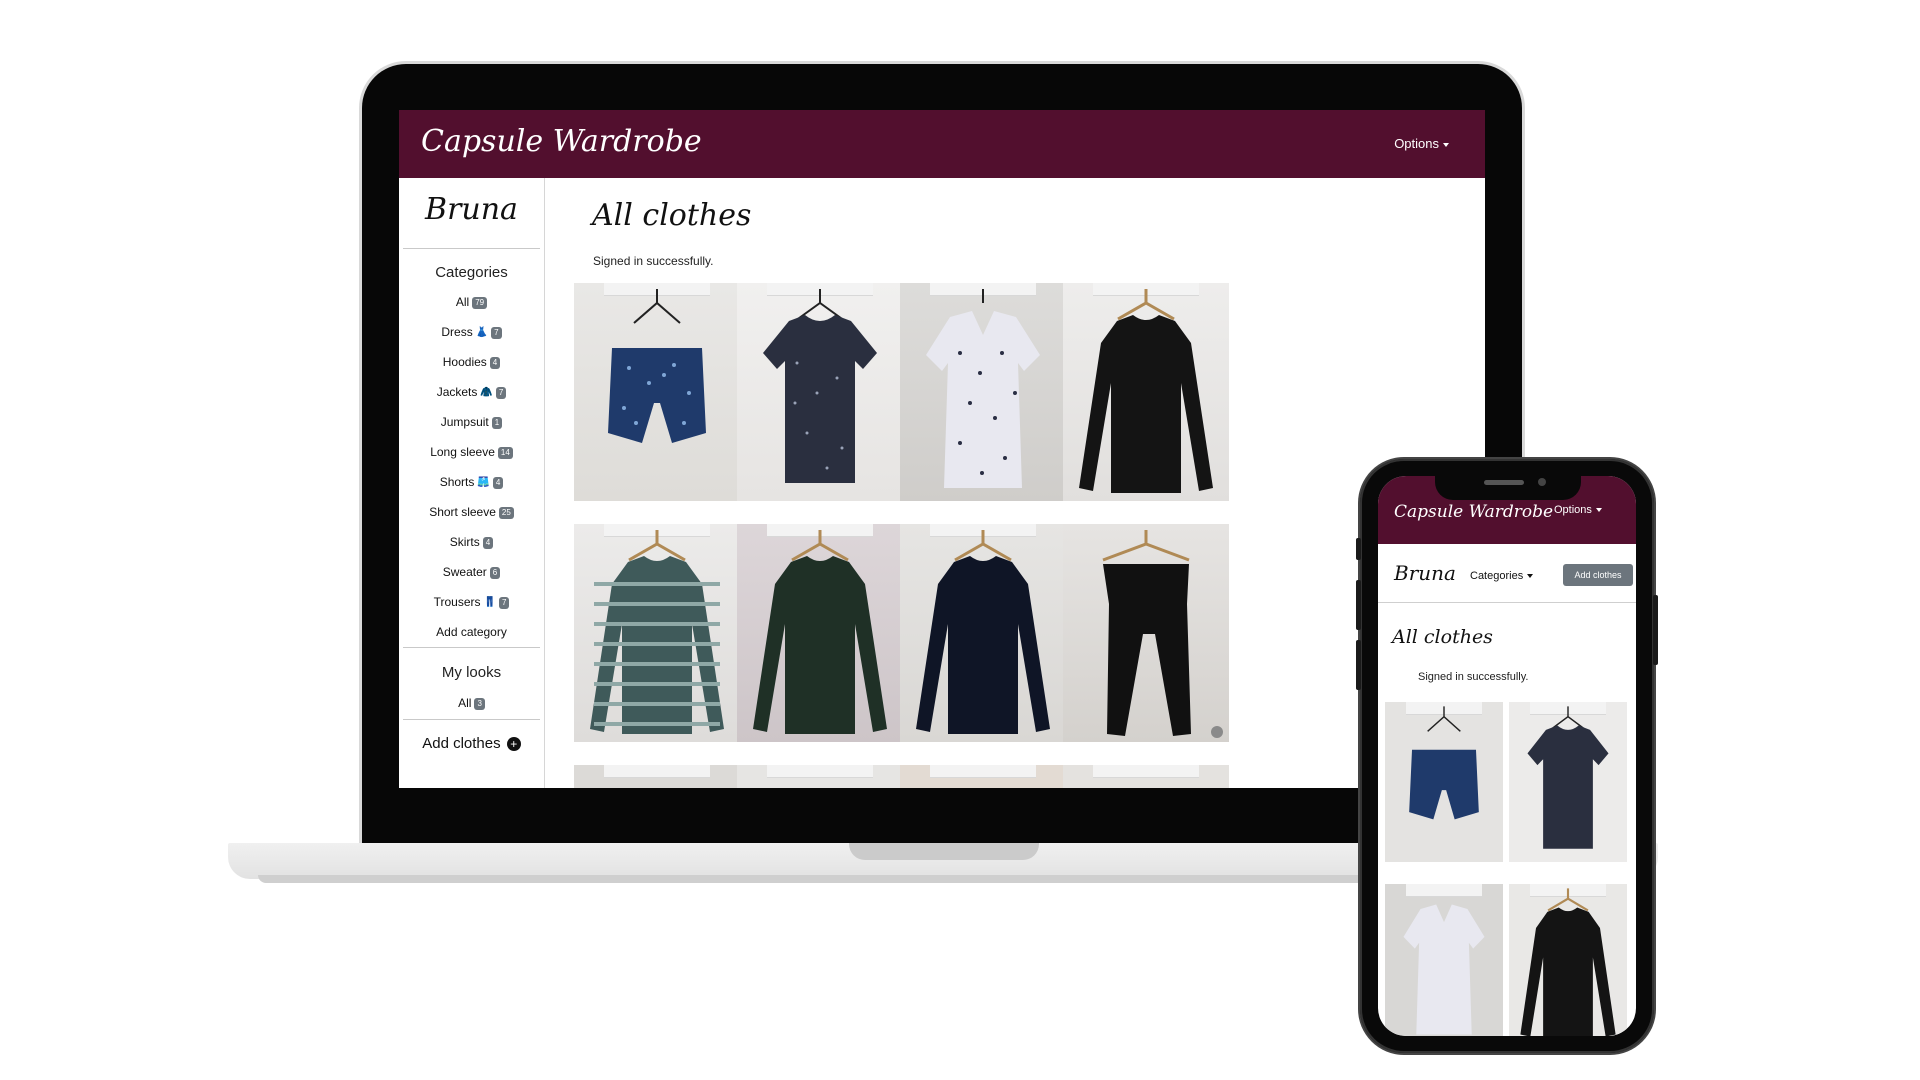 The height and width of the screenshot is (1080, 1920). What do you see at coordinates (944, 851) in the screenshot?
I see `laptop-trackpad-notch` at bounding box center [944, 851].